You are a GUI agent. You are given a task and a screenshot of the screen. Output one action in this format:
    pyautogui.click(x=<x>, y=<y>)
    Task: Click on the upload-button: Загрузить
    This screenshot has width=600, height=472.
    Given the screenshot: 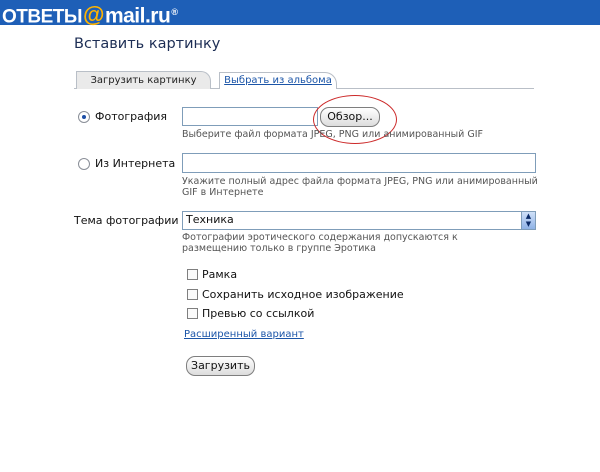 What is the action you would take?
    pyautogui.click(x=220, y=366)
    